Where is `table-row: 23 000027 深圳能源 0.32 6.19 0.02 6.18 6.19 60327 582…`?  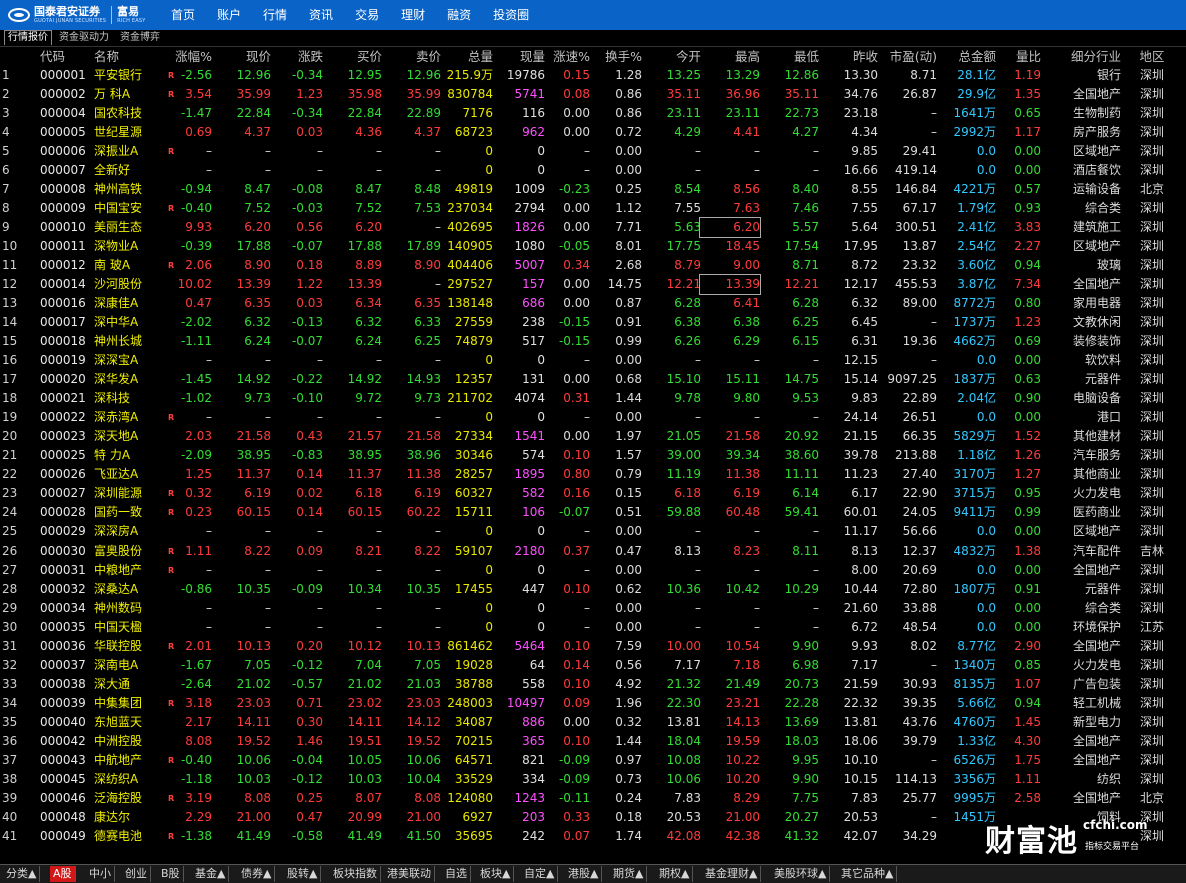
table-row: 23 000027 深圳能源 0.32 6.19 0.02 6.18 6.19 60327 582… is located at coordinates (593, 493).